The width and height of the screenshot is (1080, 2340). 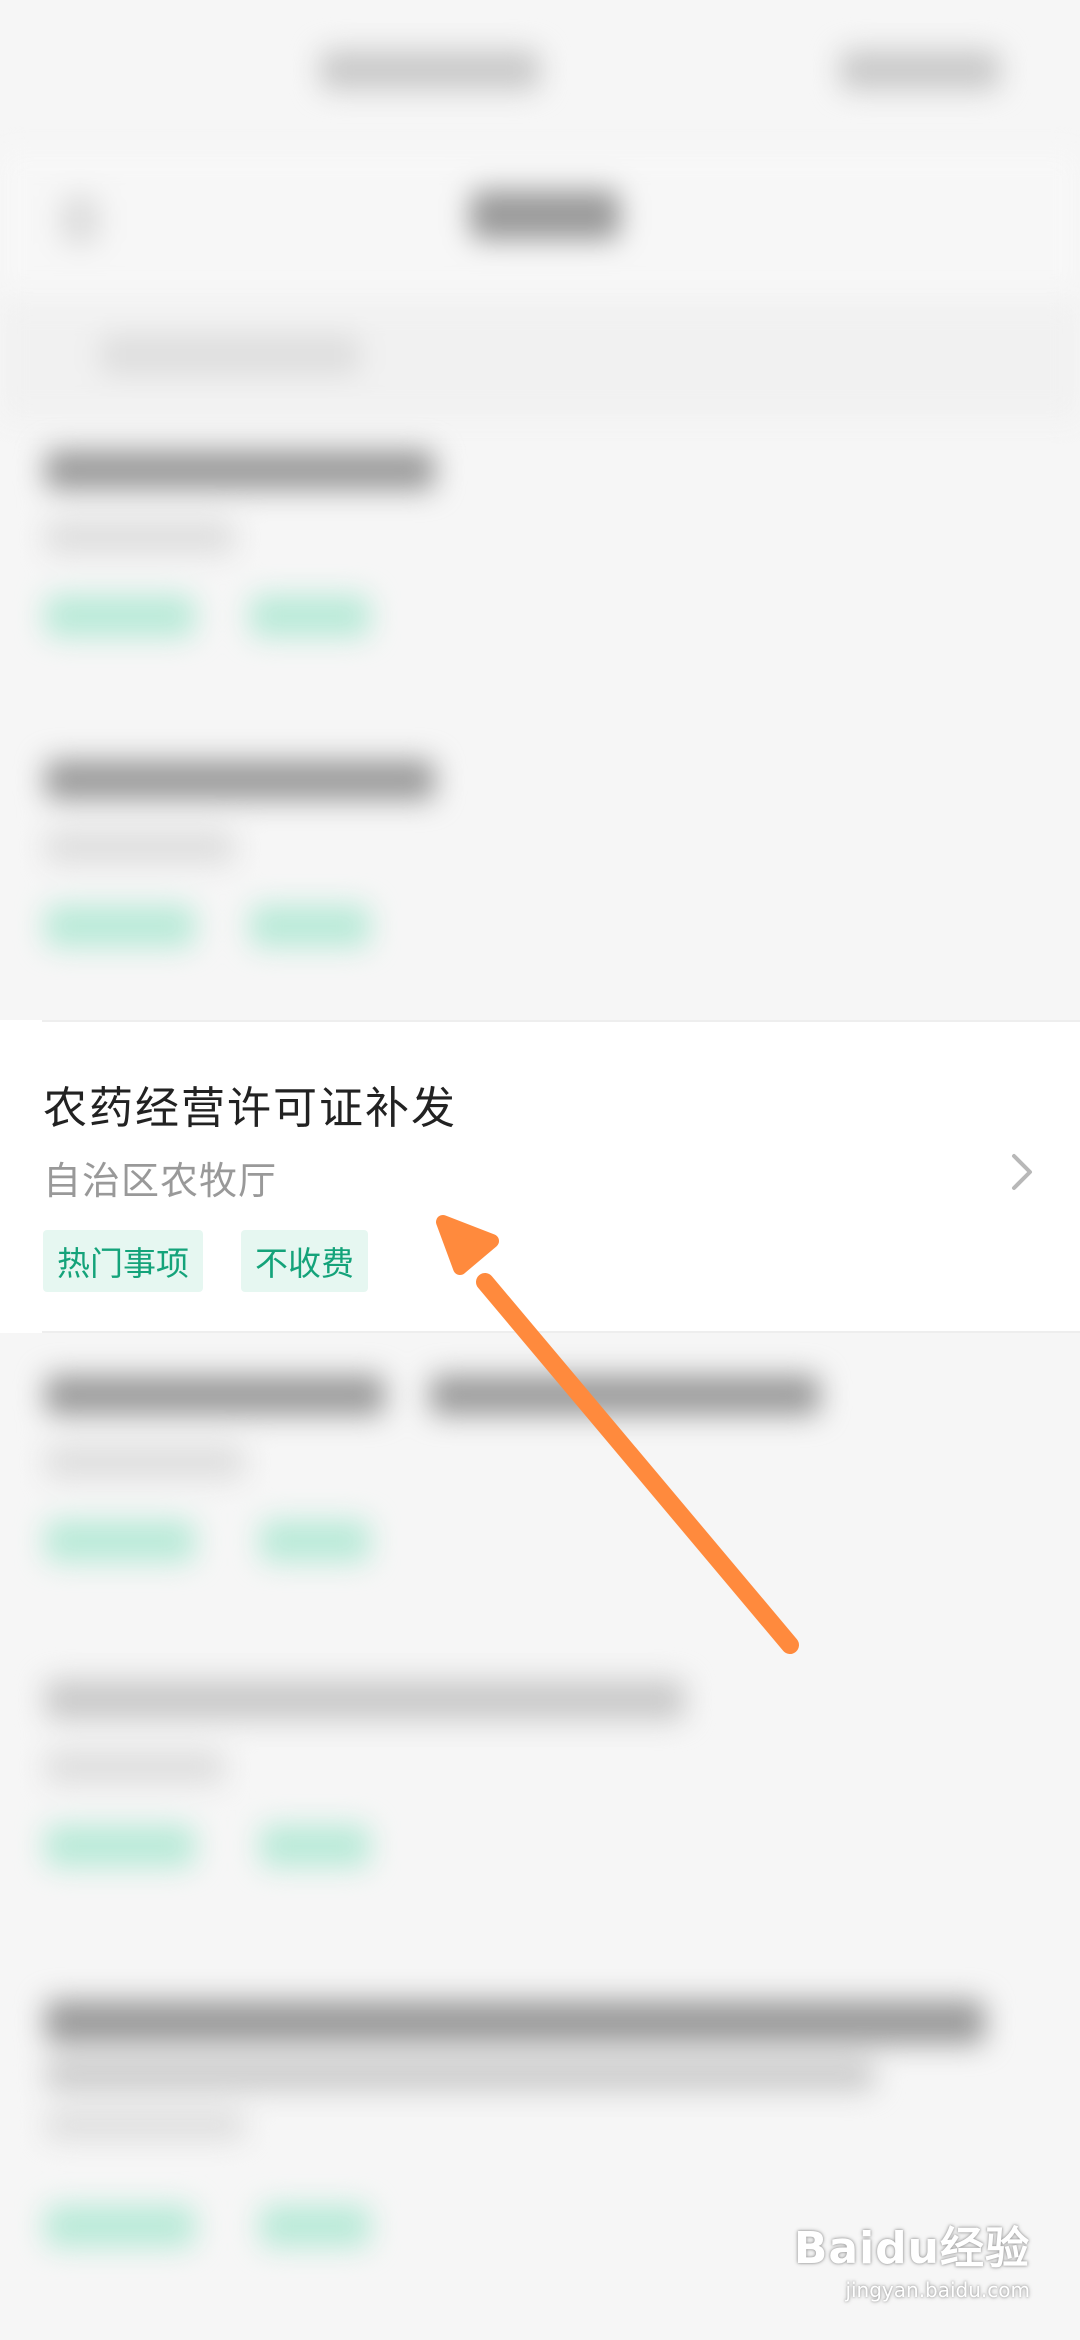 What do you see at coordinates (540, 1176) in the screenshot?
I see `list-item-pesticide-license: 农药经营许可证补发 自治区农牧厅 热门事项 不收费` at bounding box center [540, 1176].